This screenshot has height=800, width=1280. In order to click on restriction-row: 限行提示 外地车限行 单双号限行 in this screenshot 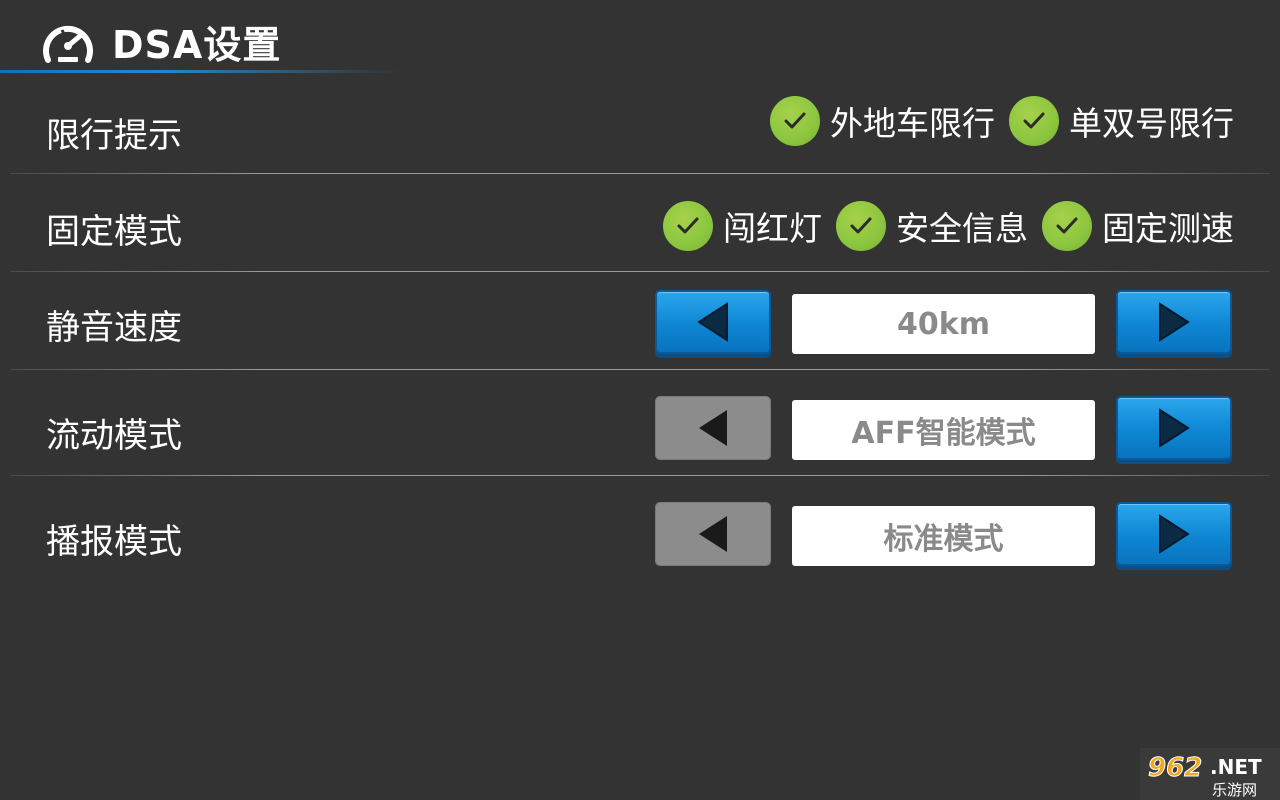, I will do `click(640, 125)`.